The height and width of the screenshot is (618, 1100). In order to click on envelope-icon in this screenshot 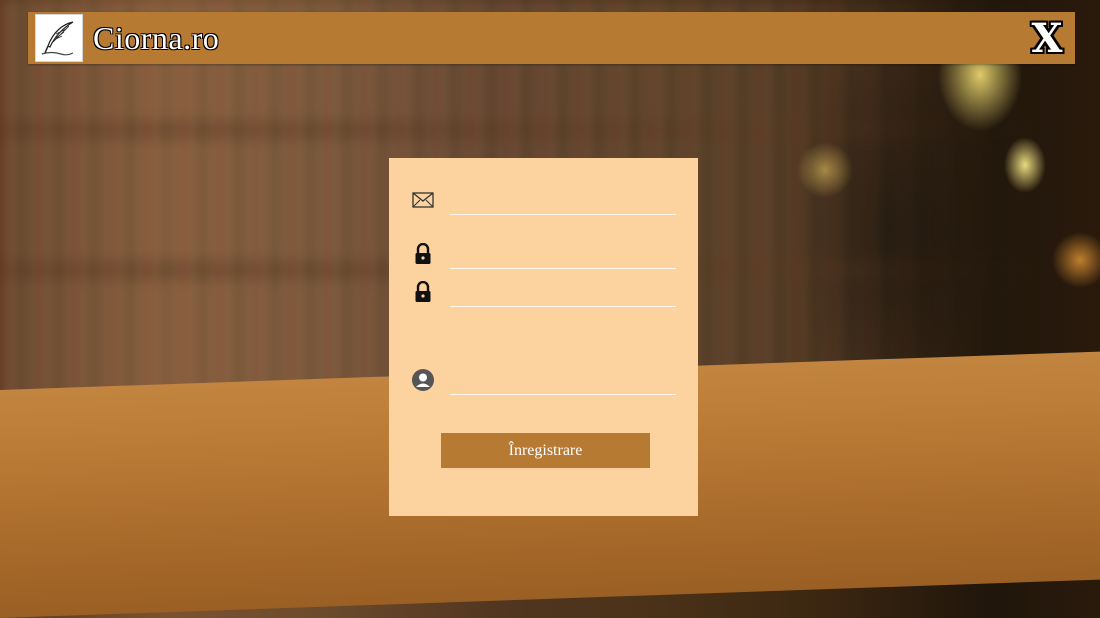, I will do `click(423, 200)`.